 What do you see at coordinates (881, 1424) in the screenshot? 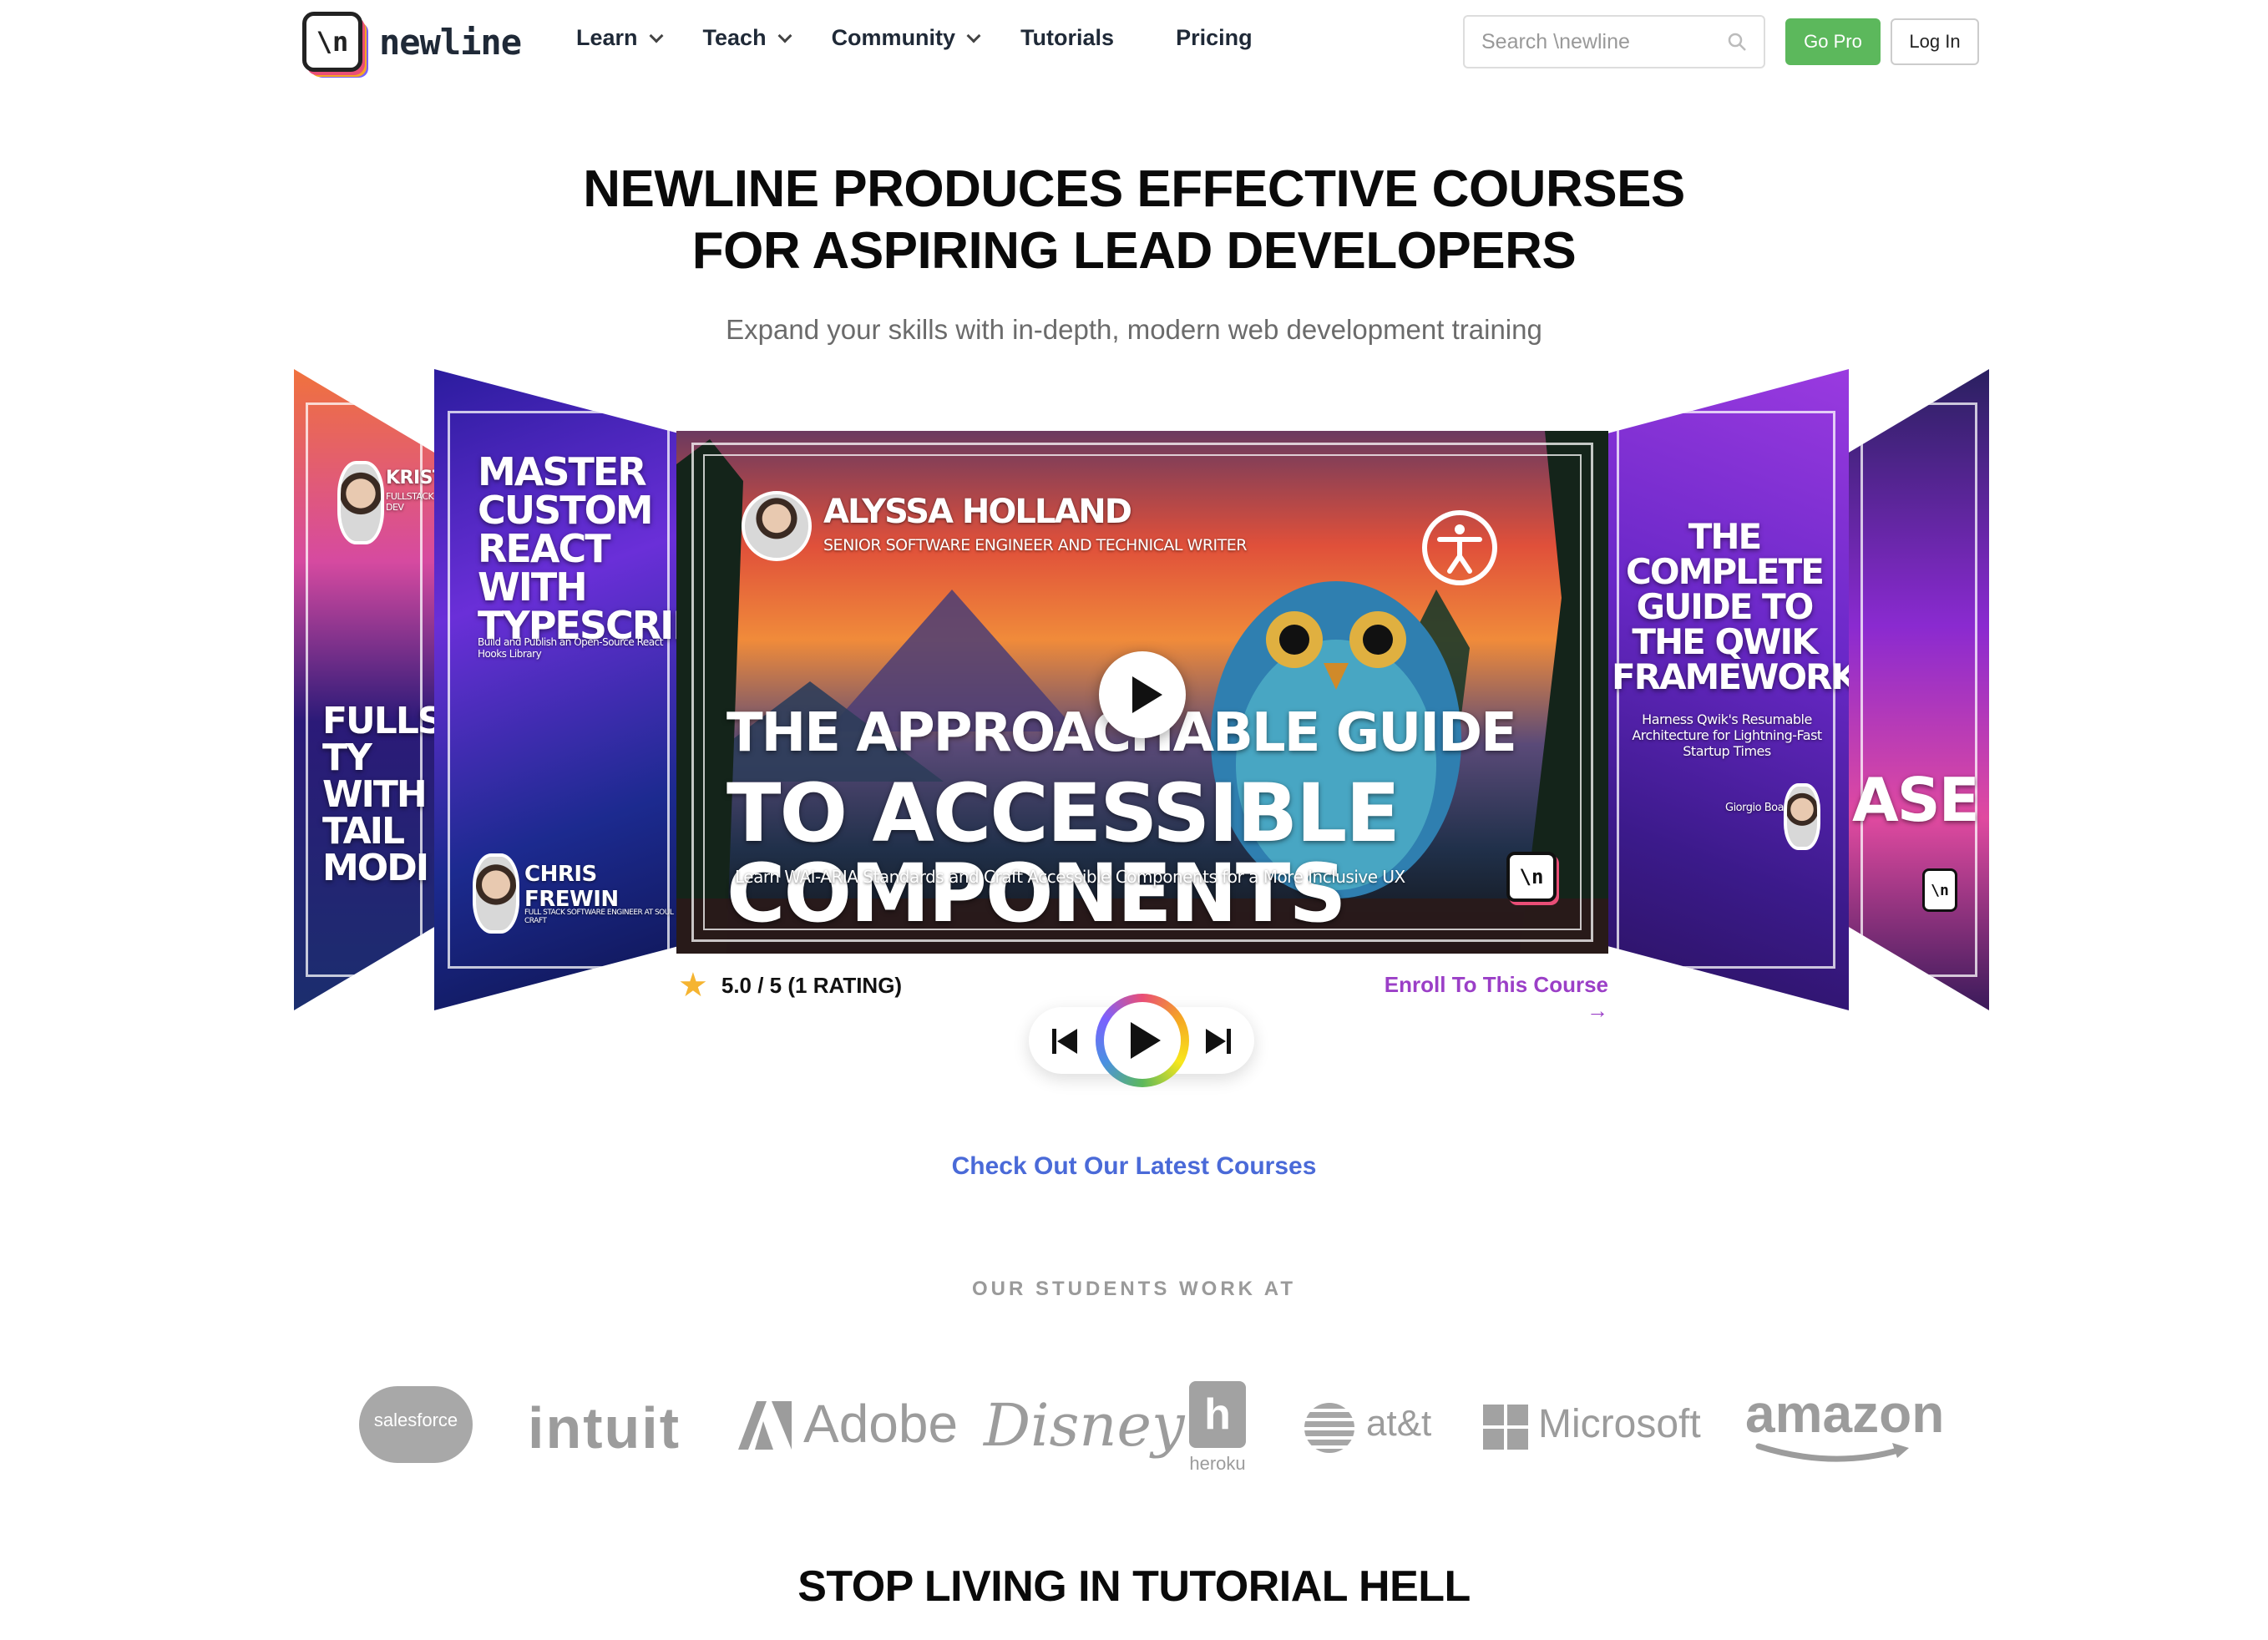
I see `adobe-logo: Adobe` at bounding box center [881, 1424].